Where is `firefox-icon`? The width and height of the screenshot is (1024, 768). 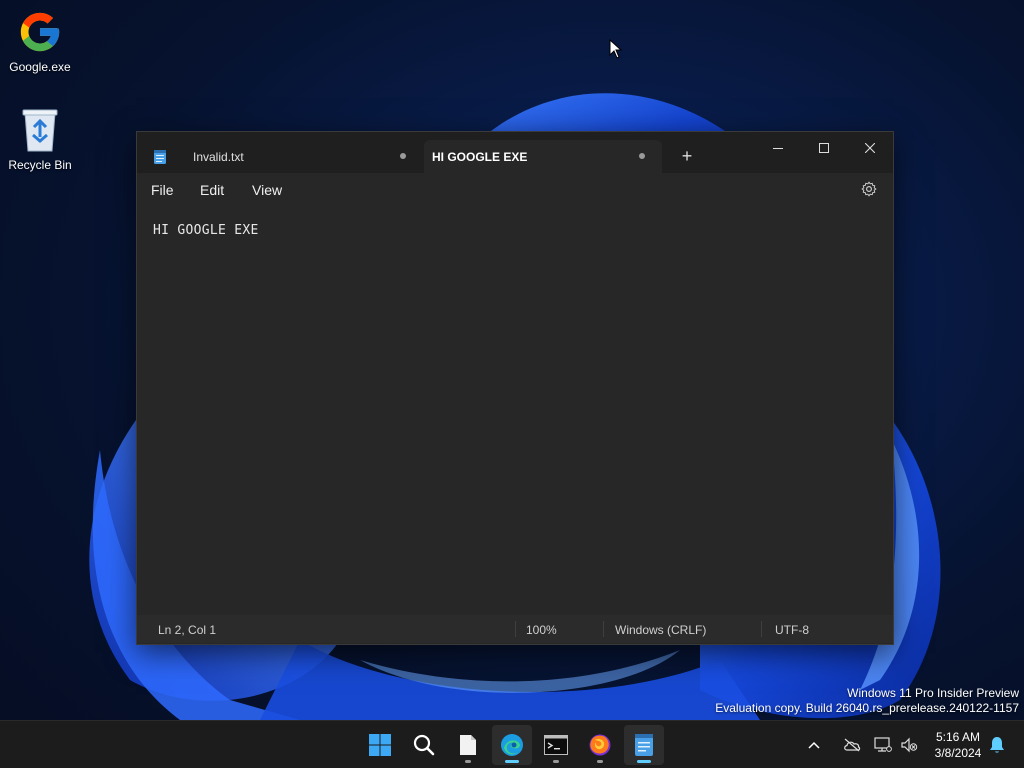
firefox-icon is located at coordinates (600, 745).